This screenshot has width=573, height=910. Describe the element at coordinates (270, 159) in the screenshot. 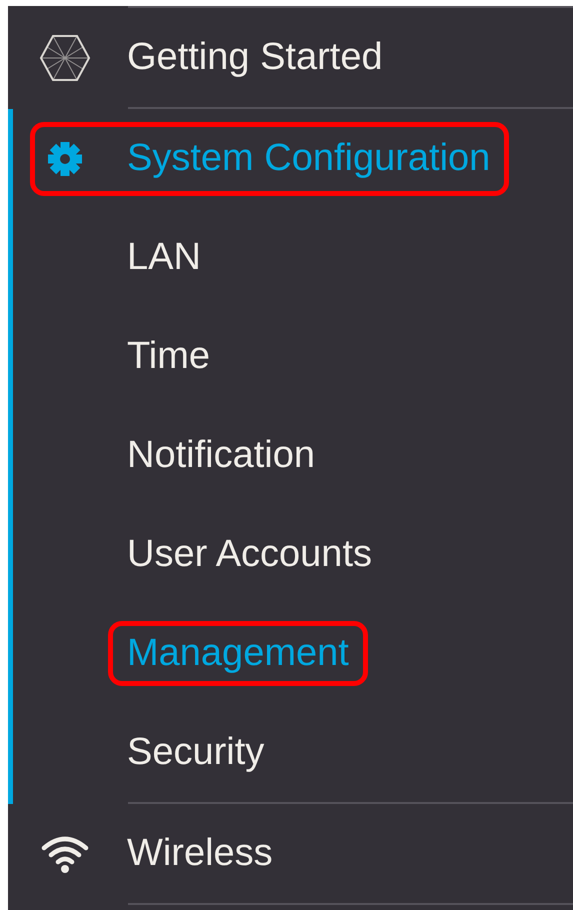

I see `nav-item: System Configuration` at that location.